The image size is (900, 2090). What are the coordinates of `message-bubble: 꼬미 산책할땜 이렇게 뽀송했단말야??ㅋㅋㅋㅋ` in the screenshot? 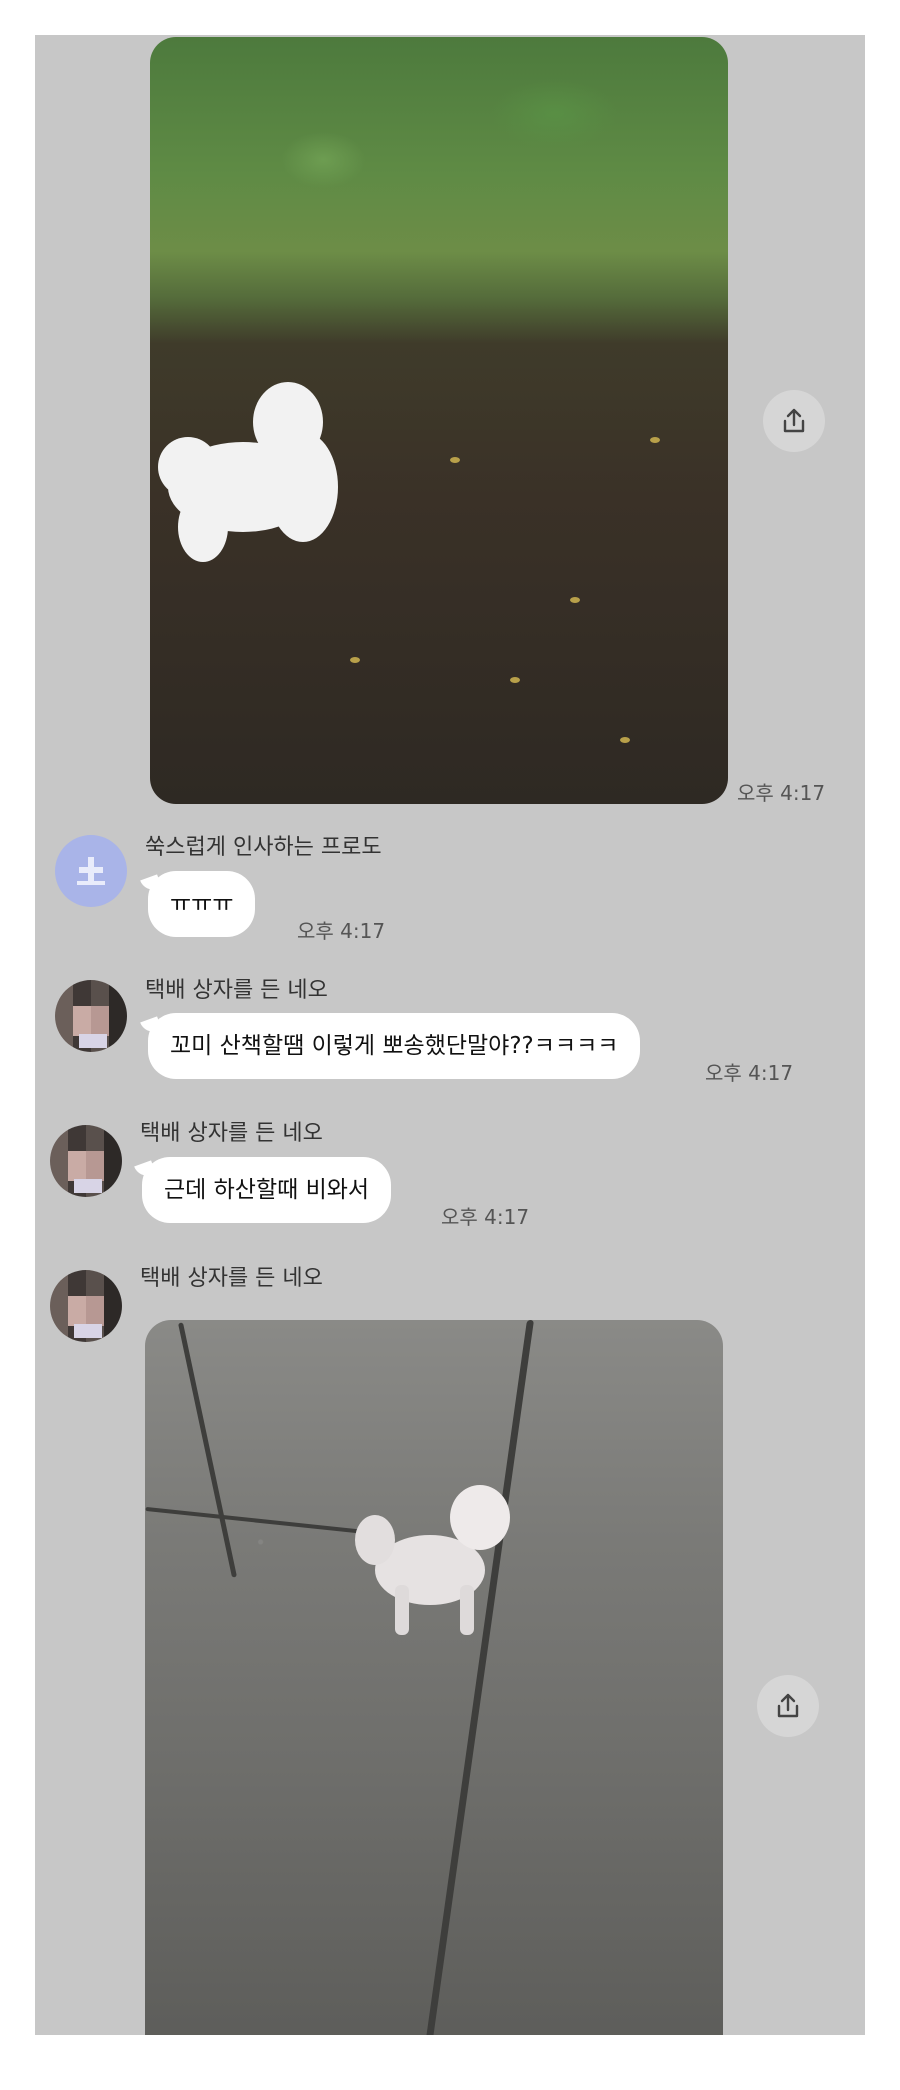 It's located at (394, 1046).